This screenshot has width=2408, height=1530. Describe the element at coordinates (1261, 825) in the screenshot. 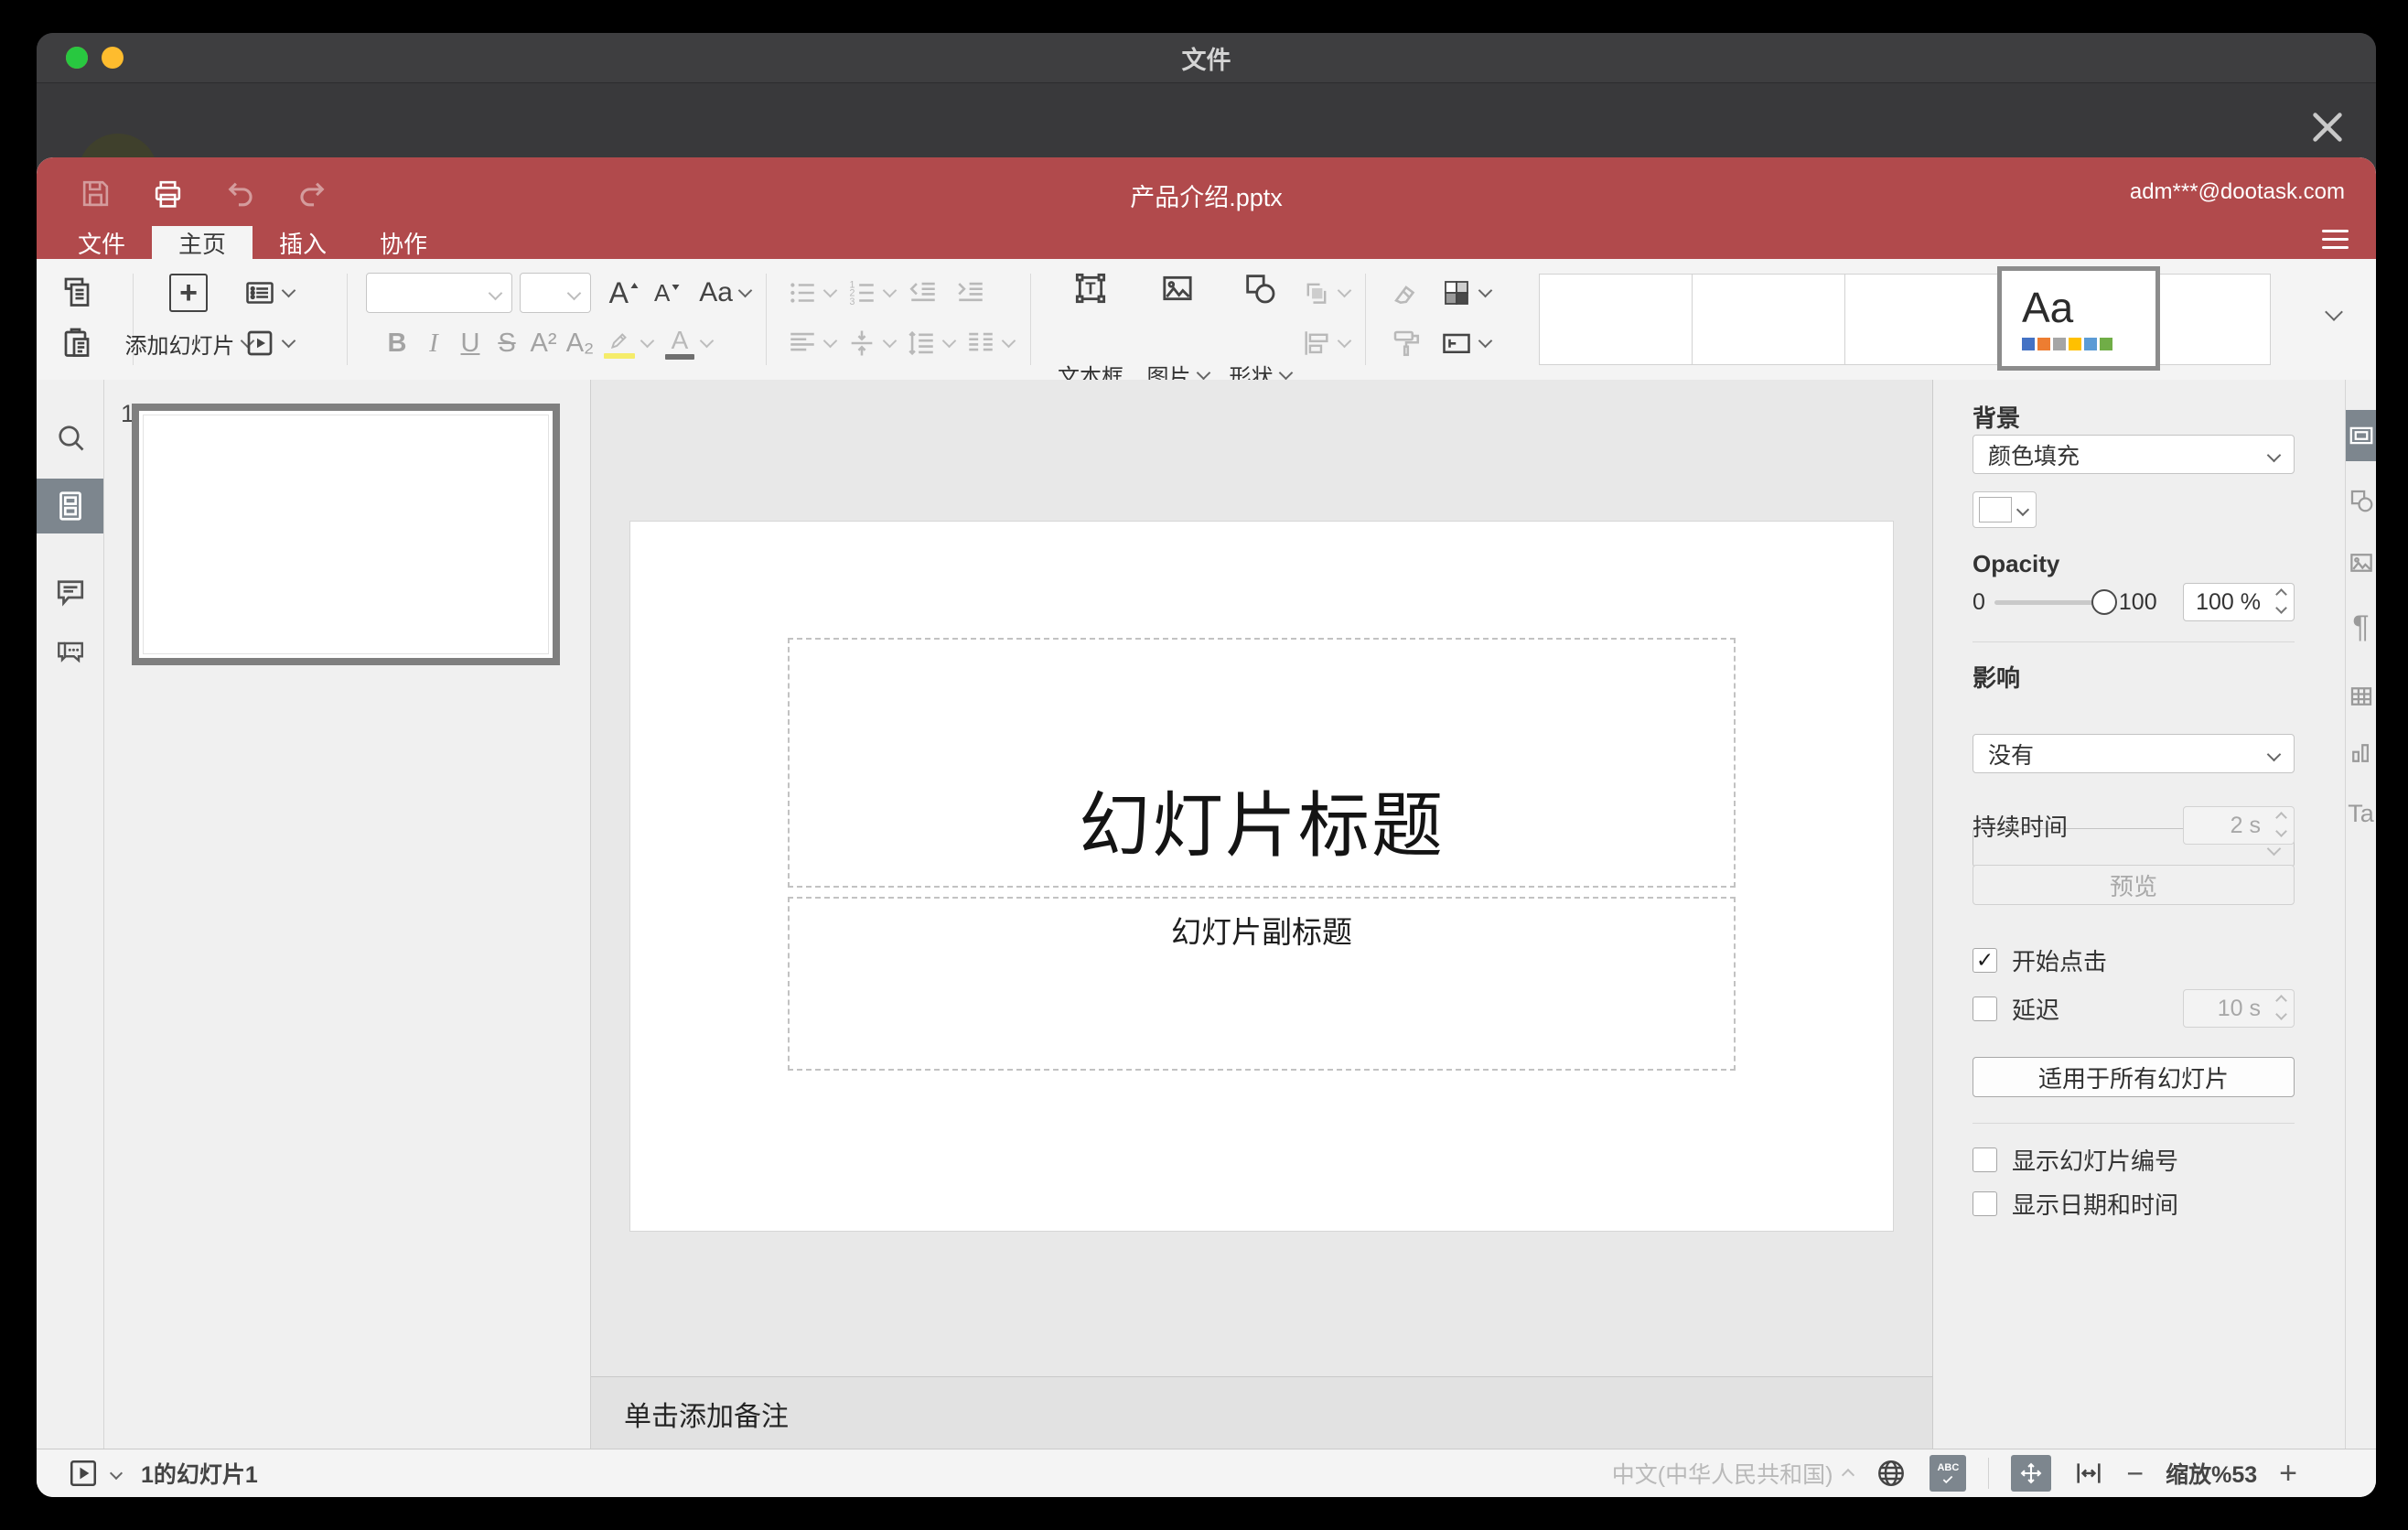

I see `slide-title-text: 幻灯片标题` at that location.